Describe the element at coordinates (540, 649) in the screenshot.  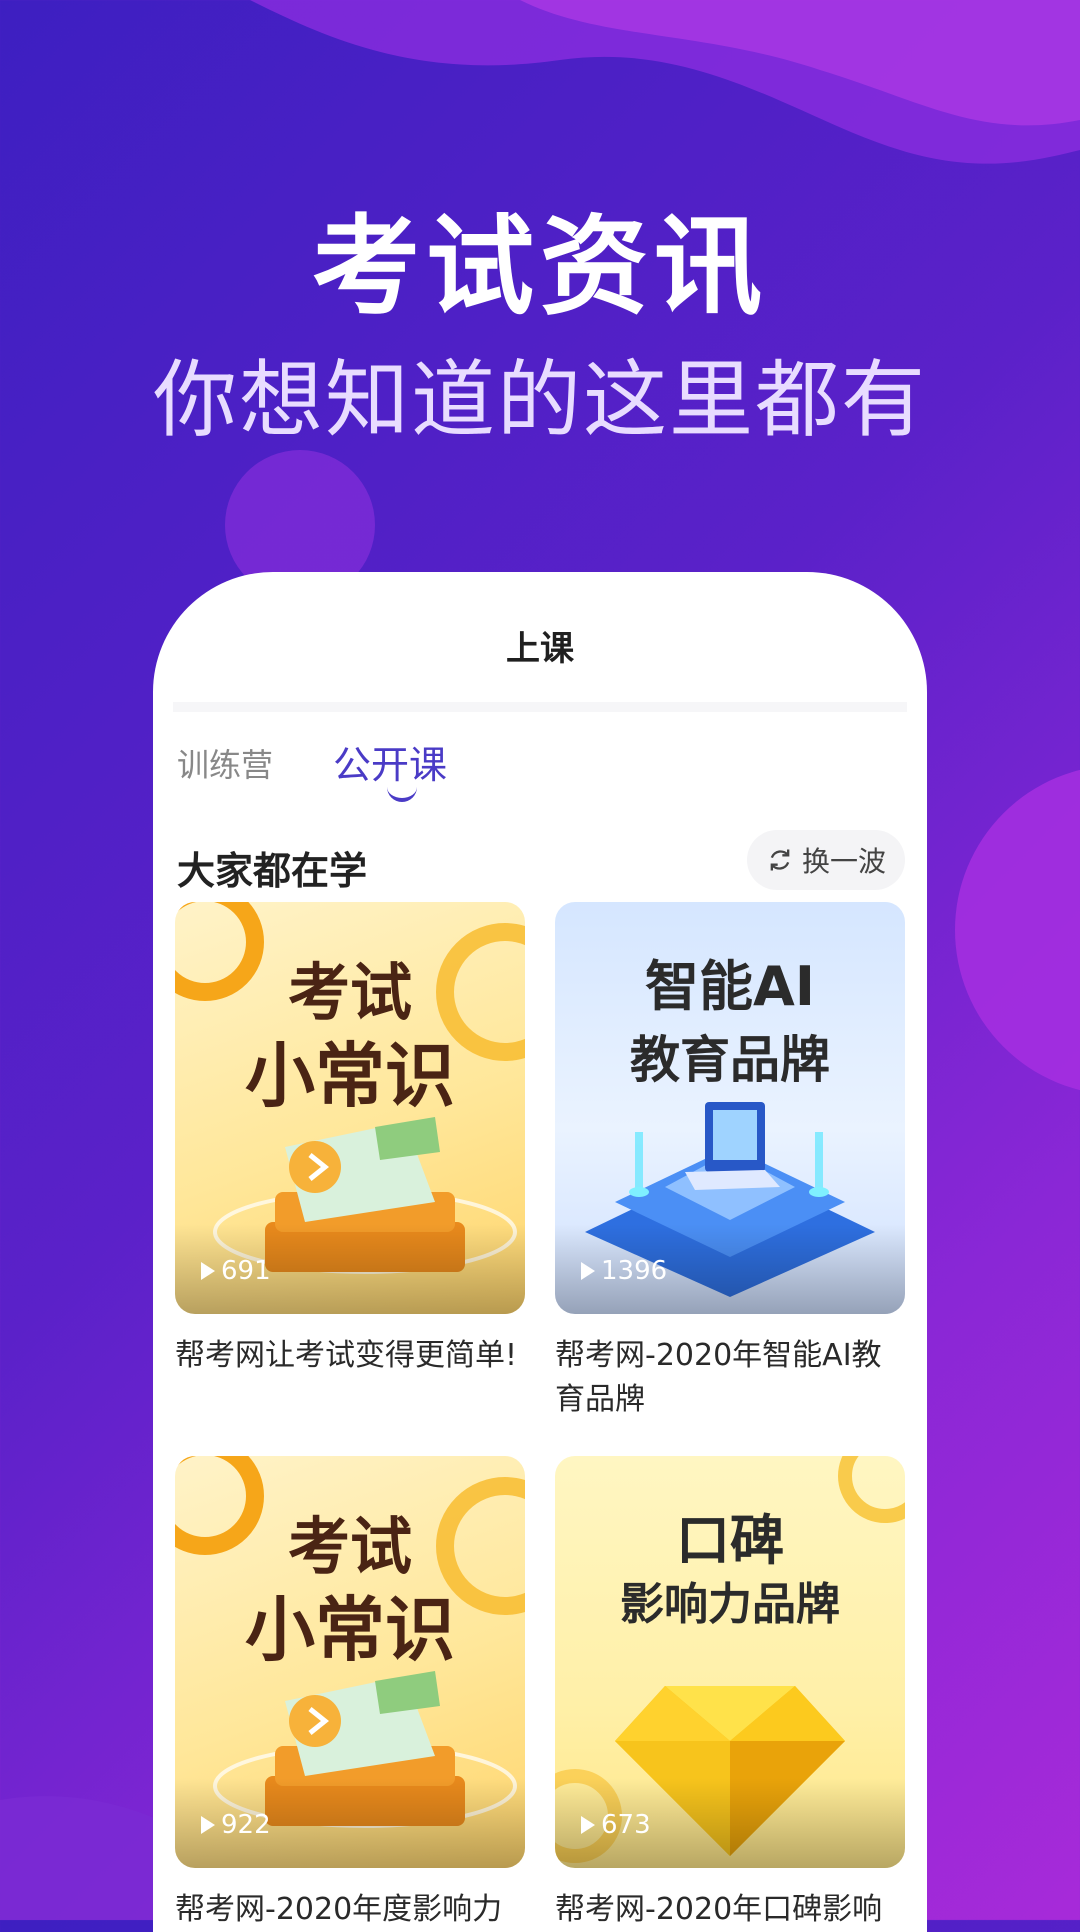
I see `page-title: 上课` at that location.